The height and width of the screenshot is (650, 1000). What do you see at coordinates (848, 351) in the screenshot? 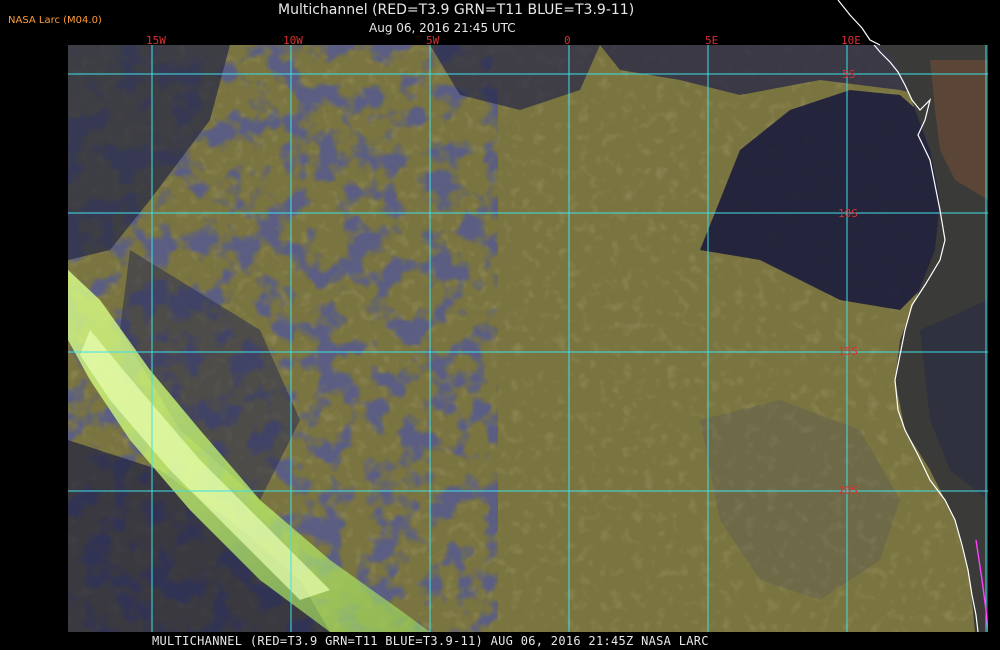
I see `lat-label: 15S` at bounding box center [848, 351].